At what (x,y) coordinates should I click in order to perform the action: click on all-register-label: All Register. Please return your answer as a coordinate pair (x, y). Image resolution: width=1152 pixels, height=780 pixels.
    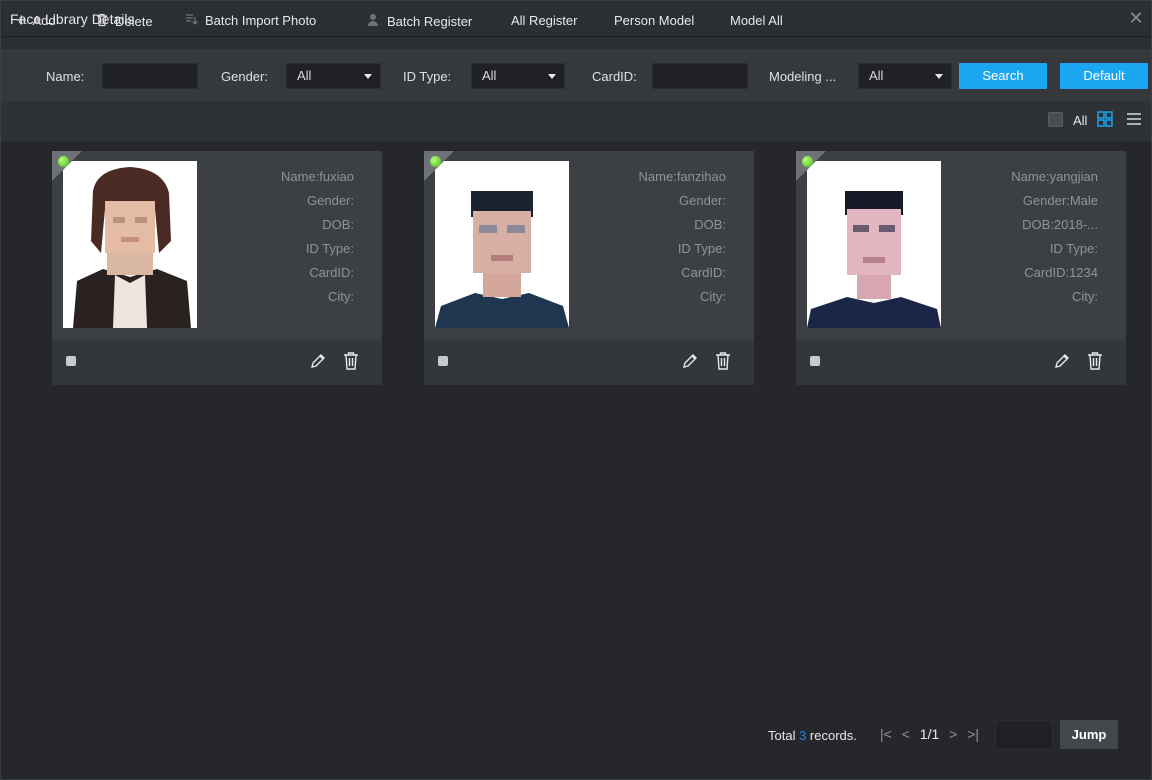
    Looking at the image, I should click on (544, 20).